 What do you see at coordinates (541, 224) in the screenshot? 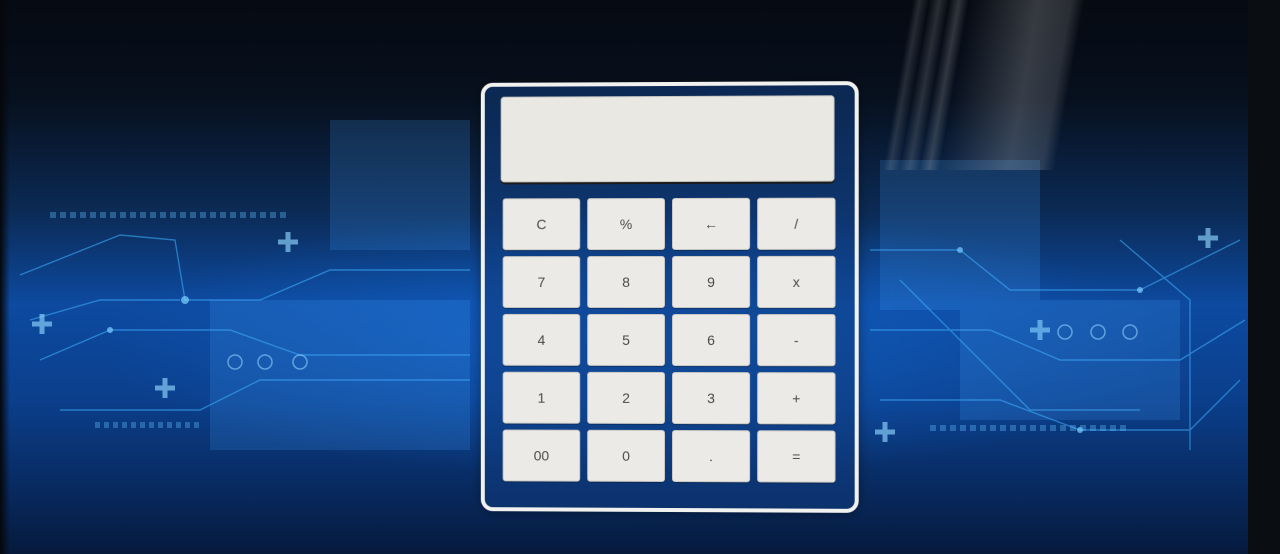
I see `clear-button: C` at bounding box center [541, 224].